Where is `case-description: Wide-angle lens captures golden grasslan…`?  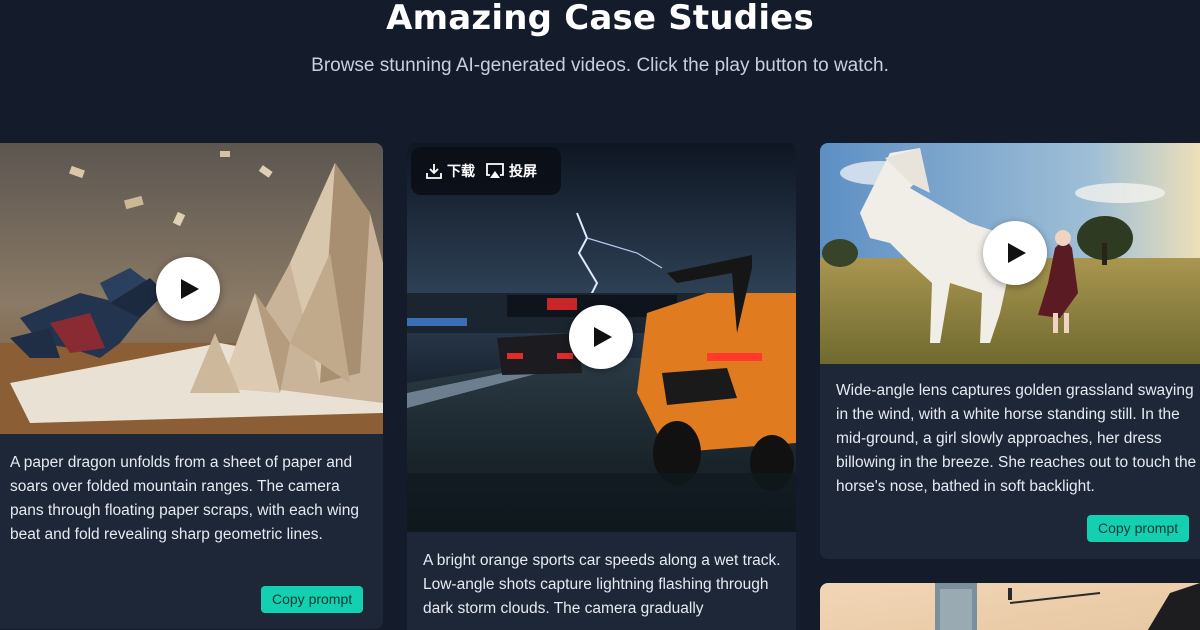
case-description: Wide-angle lens captures golden grasslan… is located at coordinates (1016, 438).